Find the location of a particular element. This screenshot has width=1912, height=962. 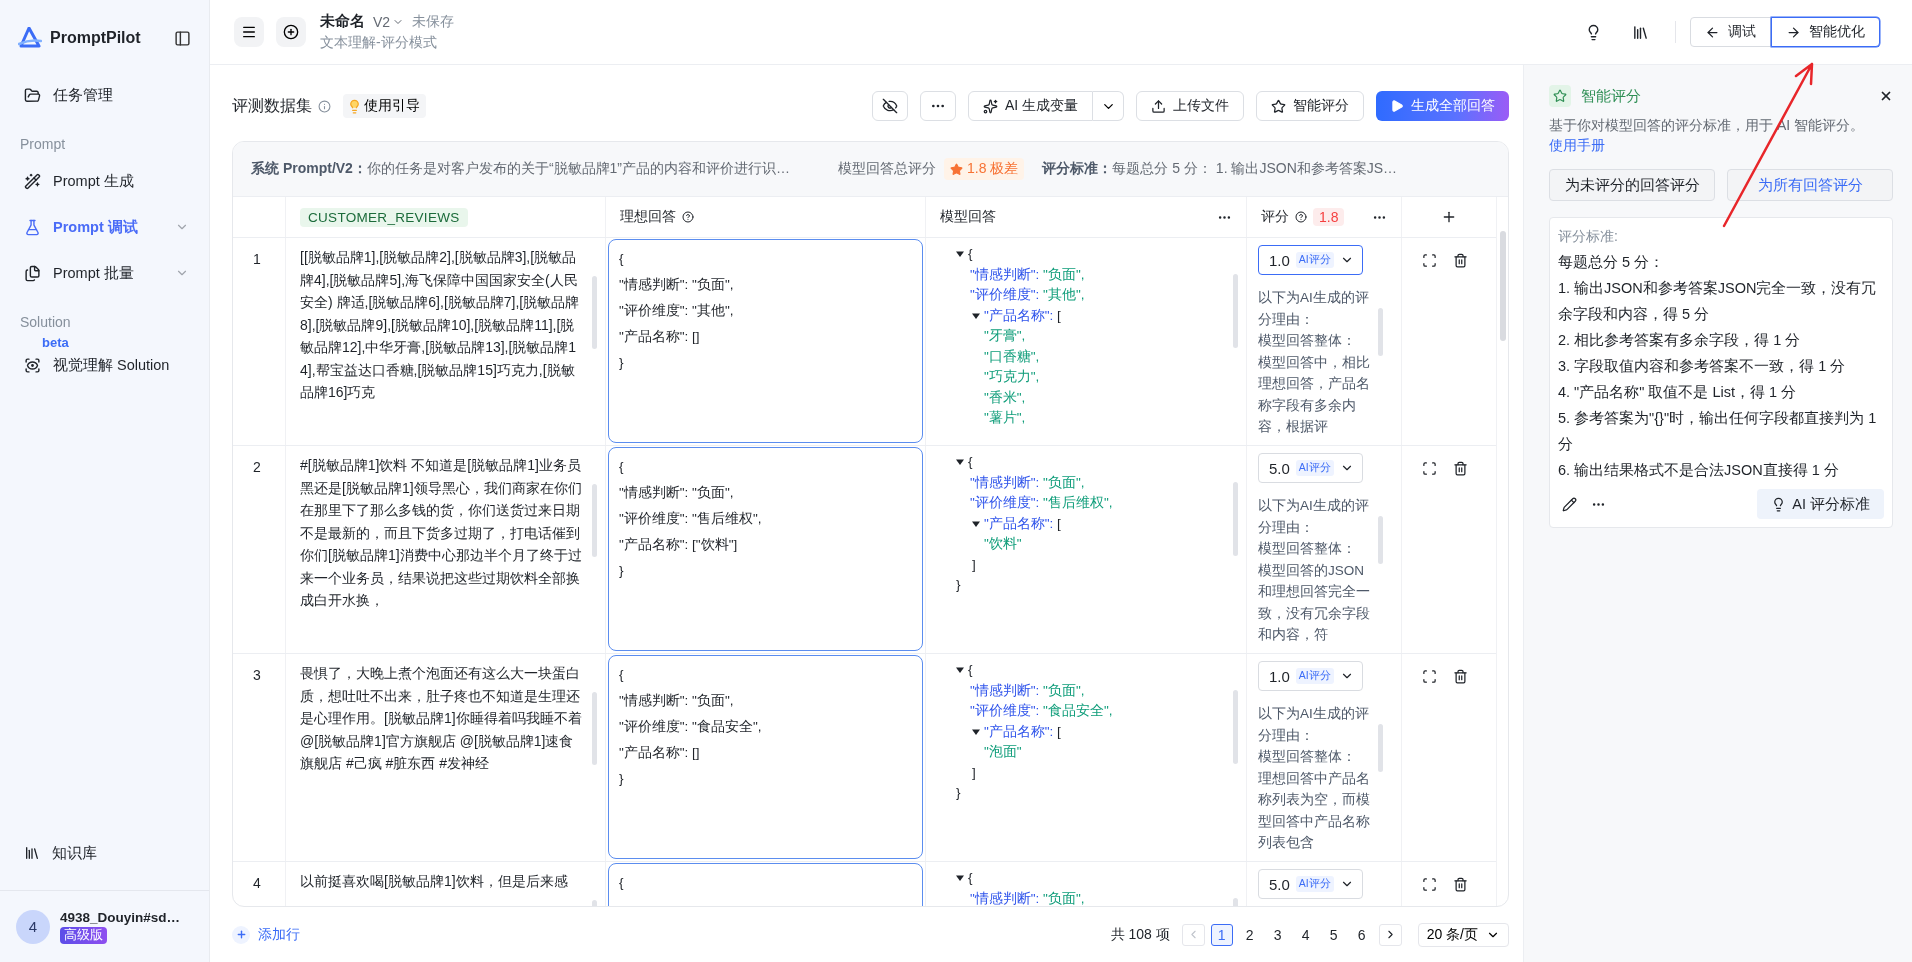

column-header: 模型回答 is located at coordinates (968, 217).